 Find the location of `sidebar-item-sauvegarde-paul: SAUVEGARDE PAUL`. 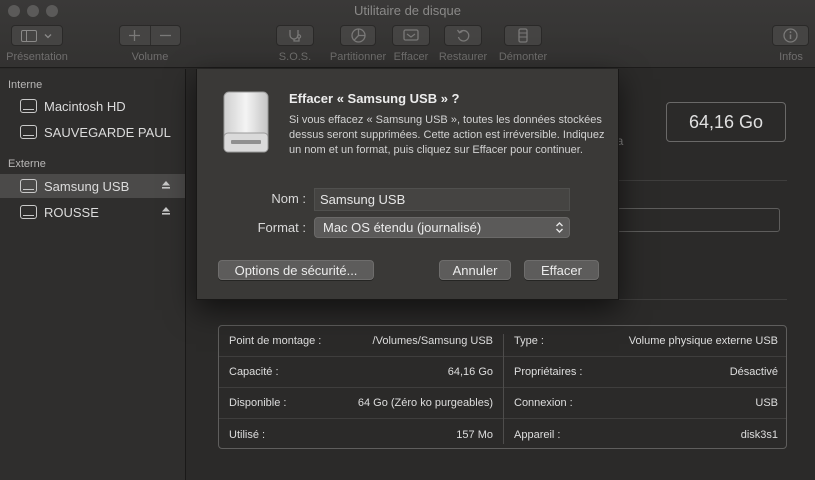

sidebar-item-sauvegarde-paul: SAUVEGARDE PAUL is located at coordinates (92, 132).